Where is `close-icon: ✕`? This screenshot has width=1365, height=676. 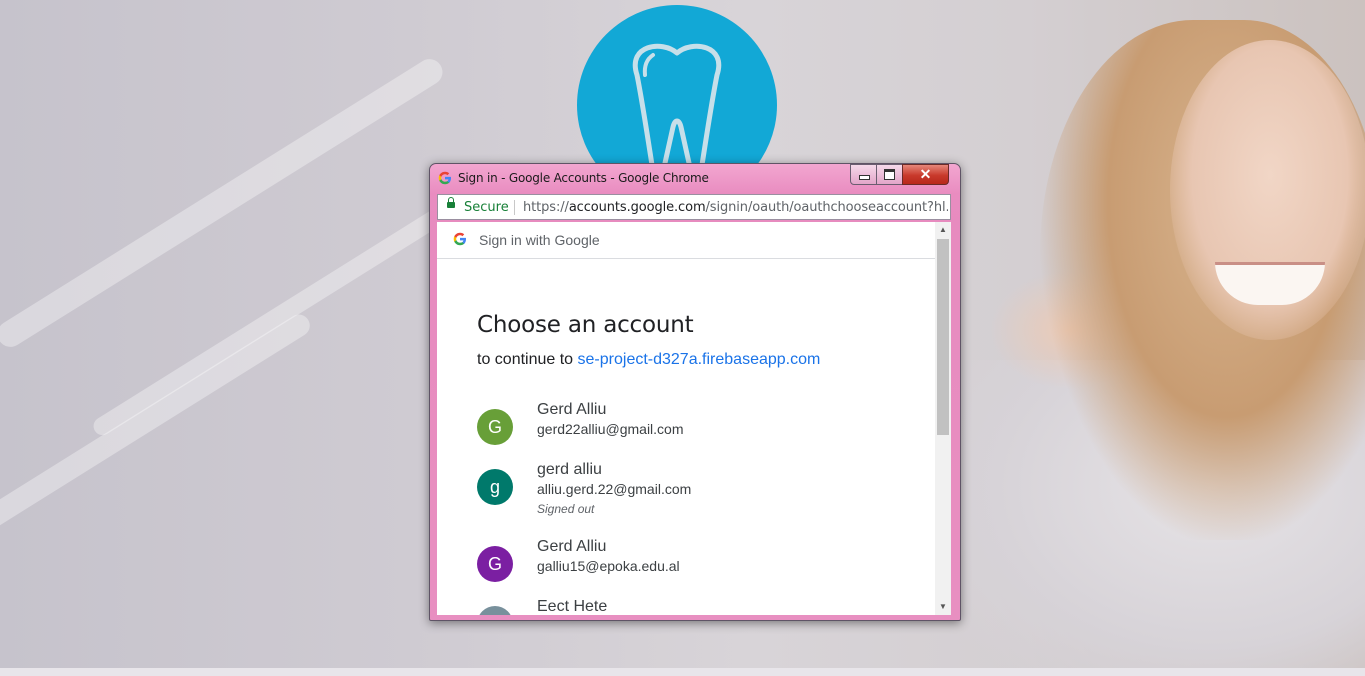 close-icon: ✕ is located at coordinates (925, 174).